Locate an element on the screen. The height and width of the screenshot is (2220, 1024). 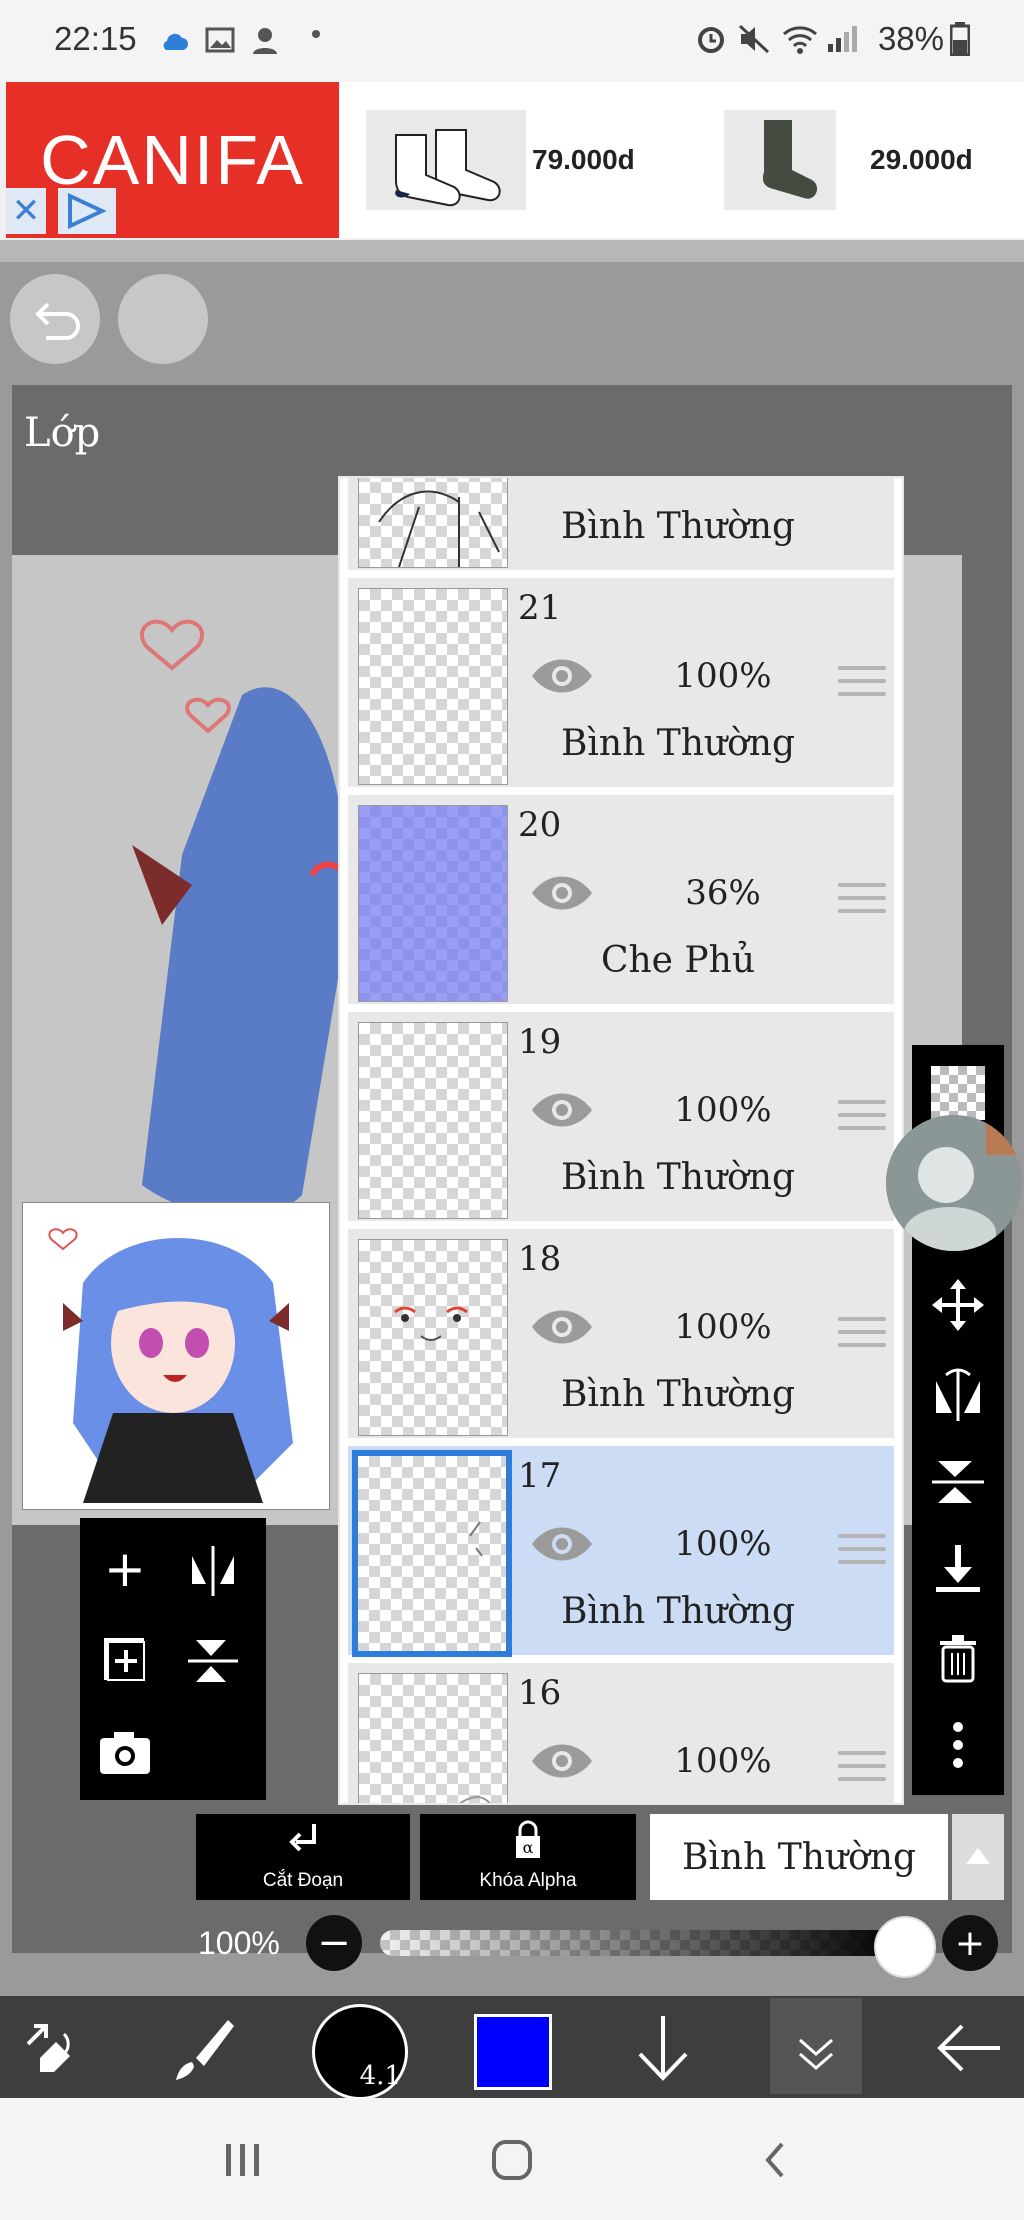
arrow-down-icon is located at coordinates (663, 2048).